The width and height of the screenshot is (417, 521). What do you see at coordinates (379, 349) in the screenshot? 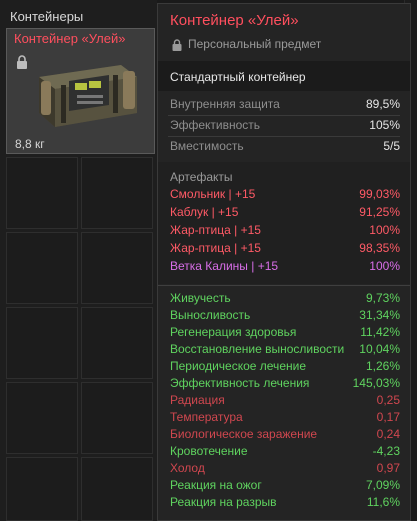
I see `effect-row-value: 10,04%` at bounding box center [379, 349].